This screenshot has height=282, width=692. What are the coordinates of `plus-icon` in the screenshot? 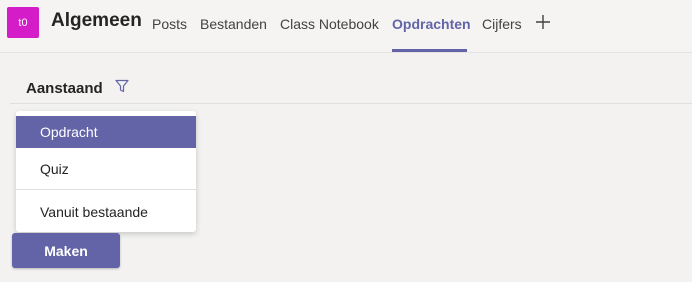 It's located at (543, 22).